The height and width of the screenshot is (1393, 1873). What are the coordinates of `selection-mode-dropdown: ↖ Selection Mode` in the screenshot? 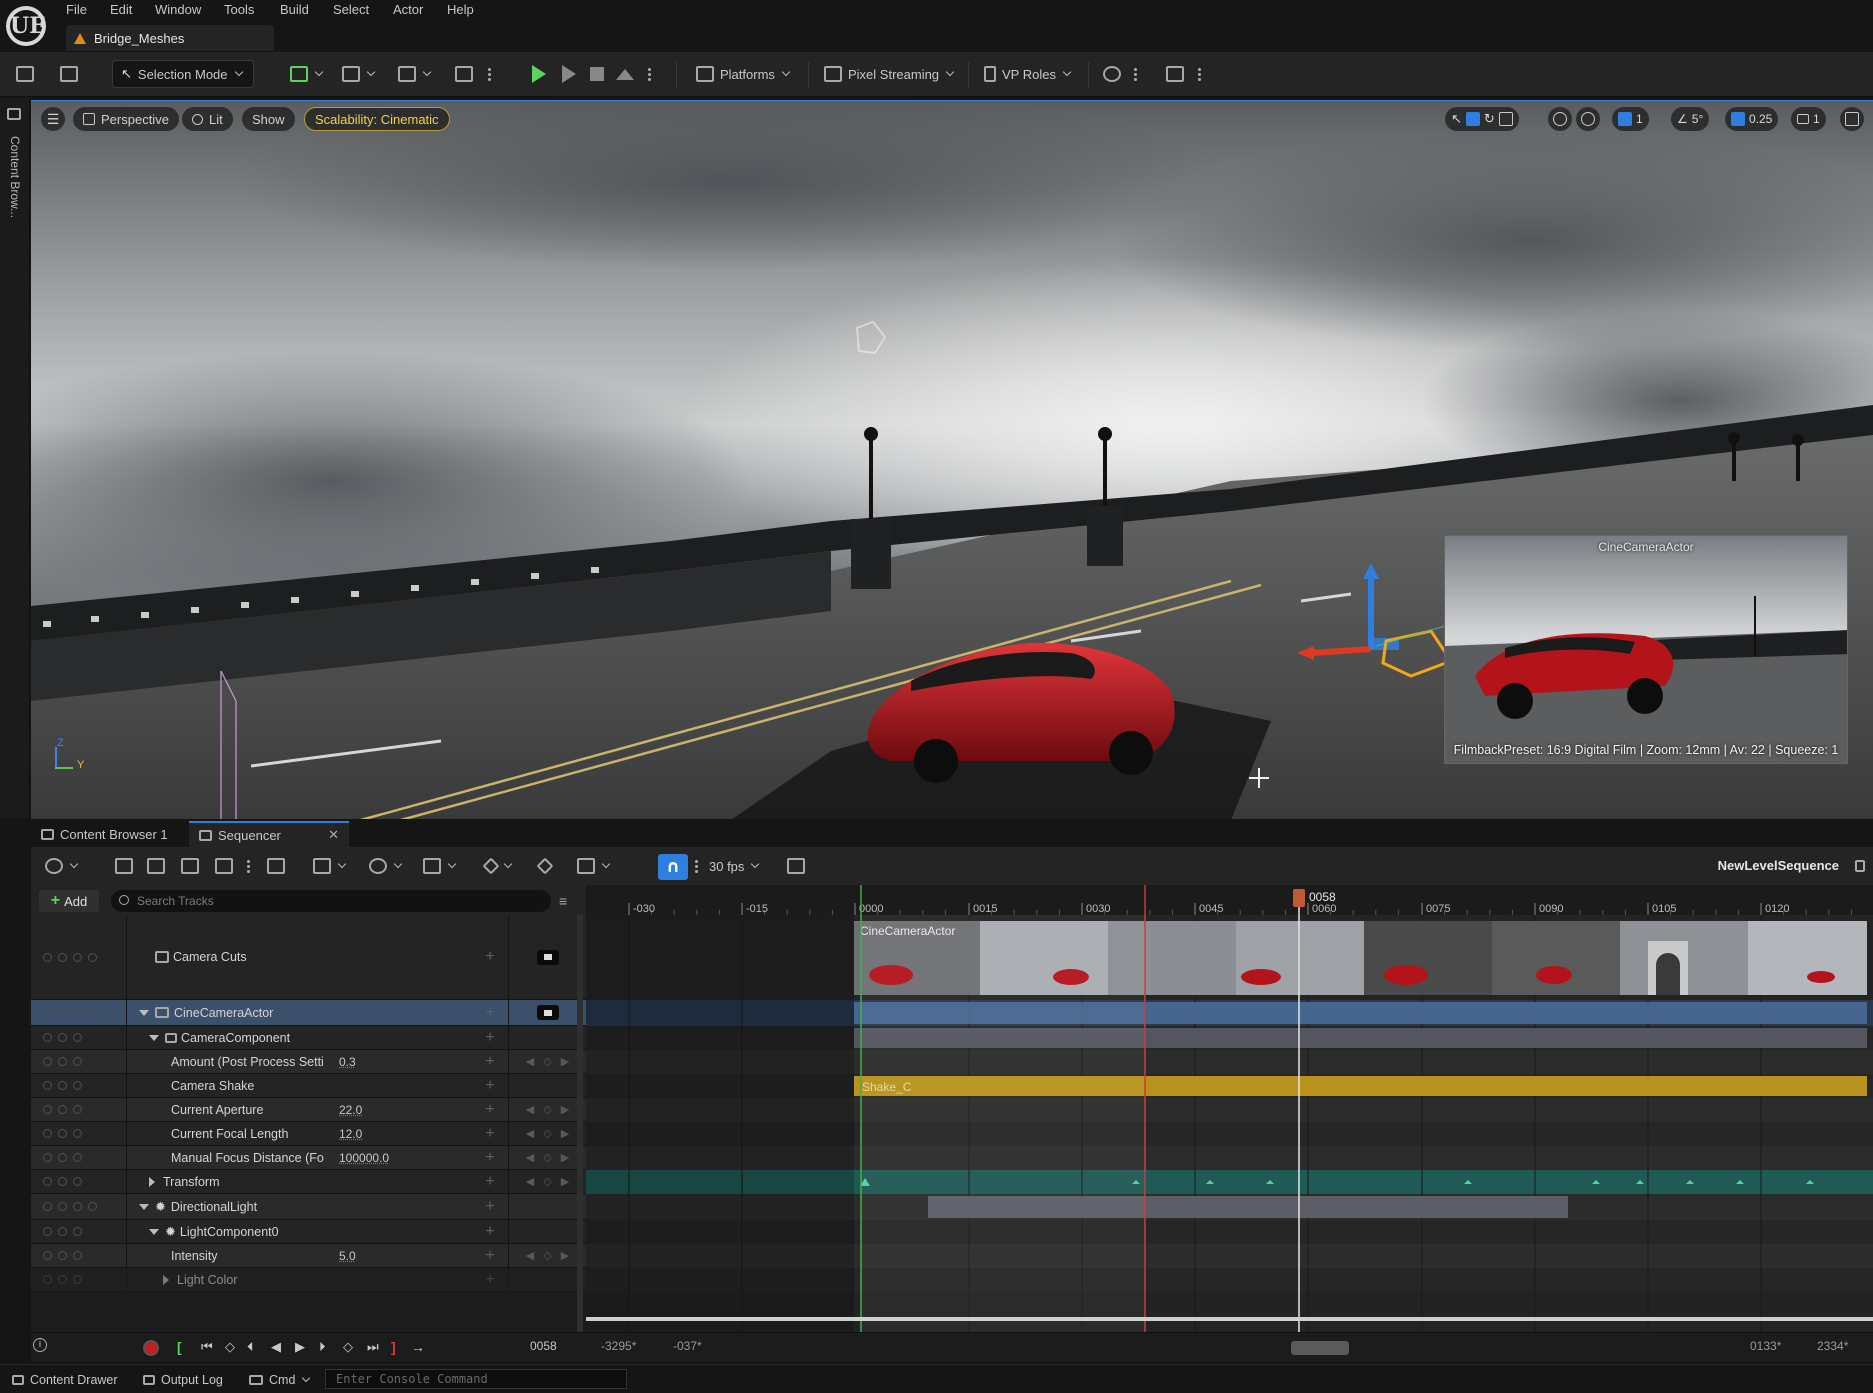 It's located at (183, 74).